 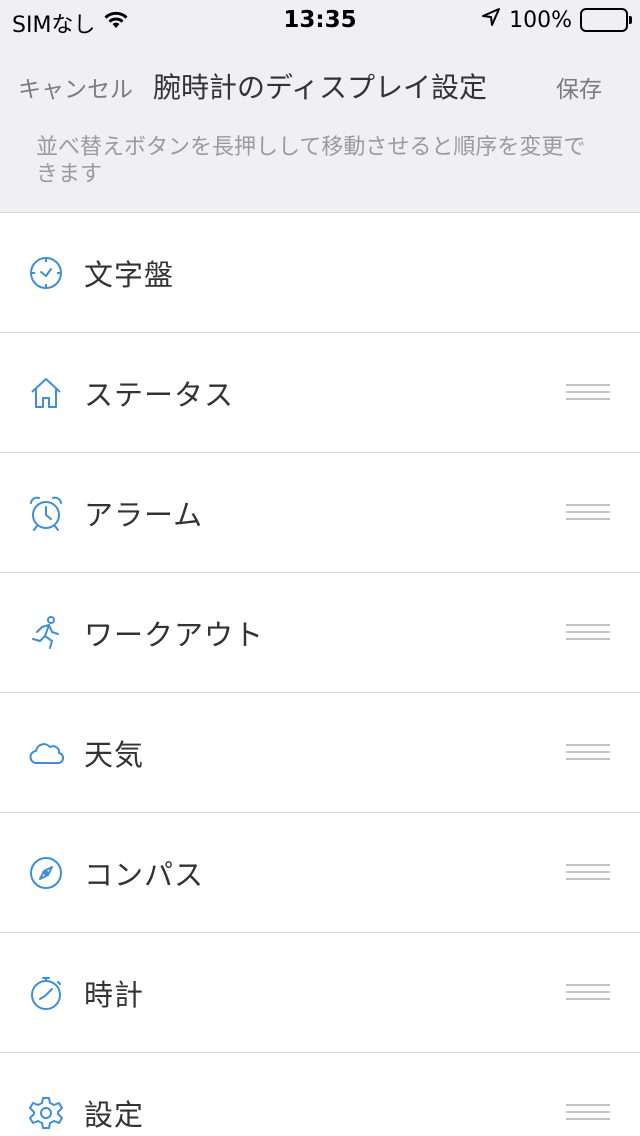 What do you see at coordinates (320, 393) in the screenshot?
I see `list-item-status: ステータス` at bounding box center [320, 393].